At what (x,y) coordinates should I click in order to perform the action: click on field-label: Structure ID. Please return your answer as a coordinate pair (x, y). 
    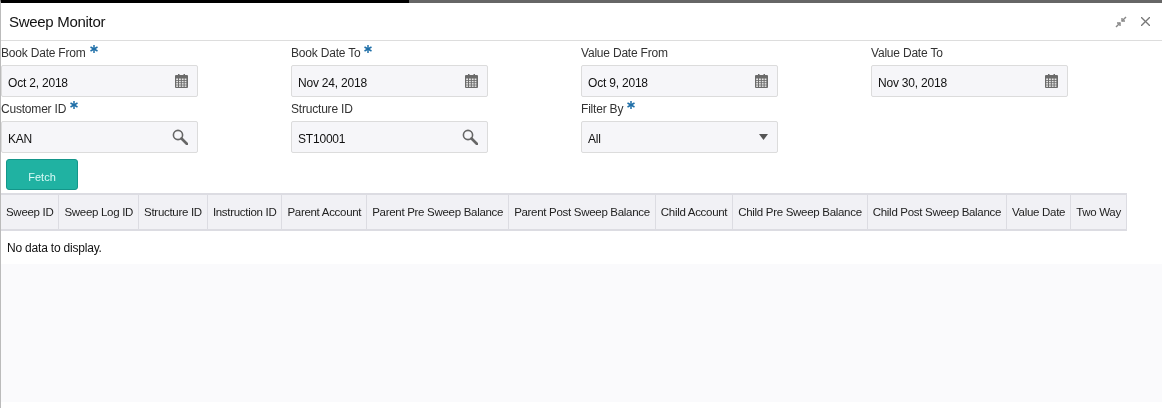
    Looking at the image, I should click on (322, 109).